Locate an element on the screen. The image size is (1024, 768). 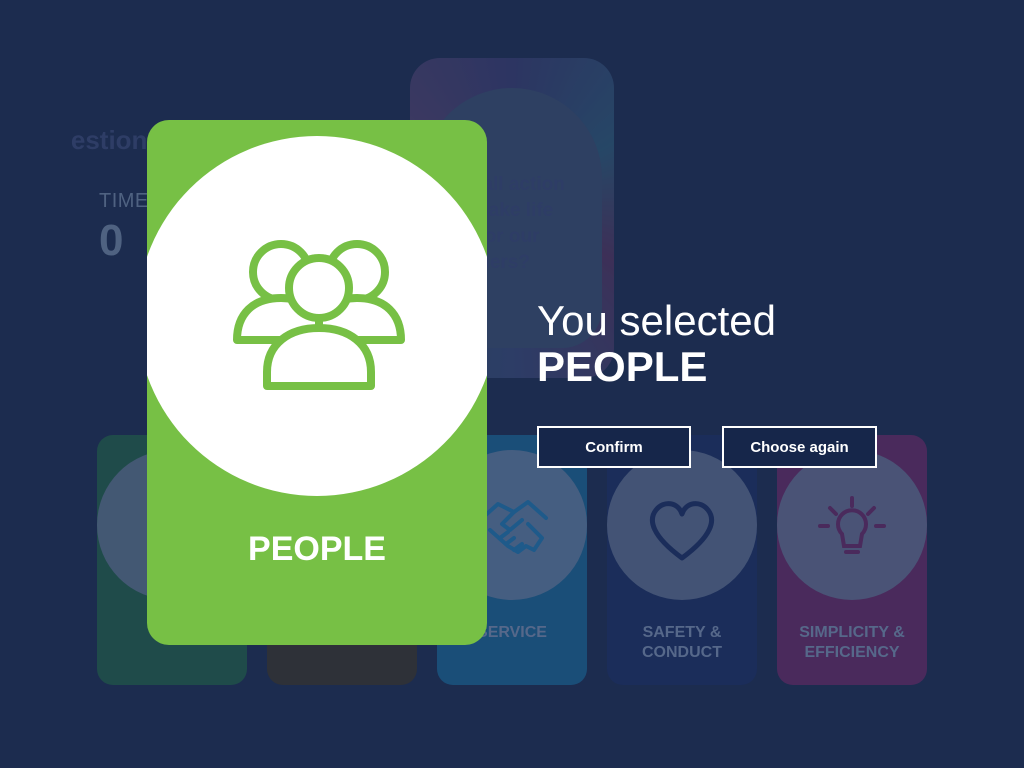
selection-prompt: You selected PEOPLE is located at coordinates (656, 344).